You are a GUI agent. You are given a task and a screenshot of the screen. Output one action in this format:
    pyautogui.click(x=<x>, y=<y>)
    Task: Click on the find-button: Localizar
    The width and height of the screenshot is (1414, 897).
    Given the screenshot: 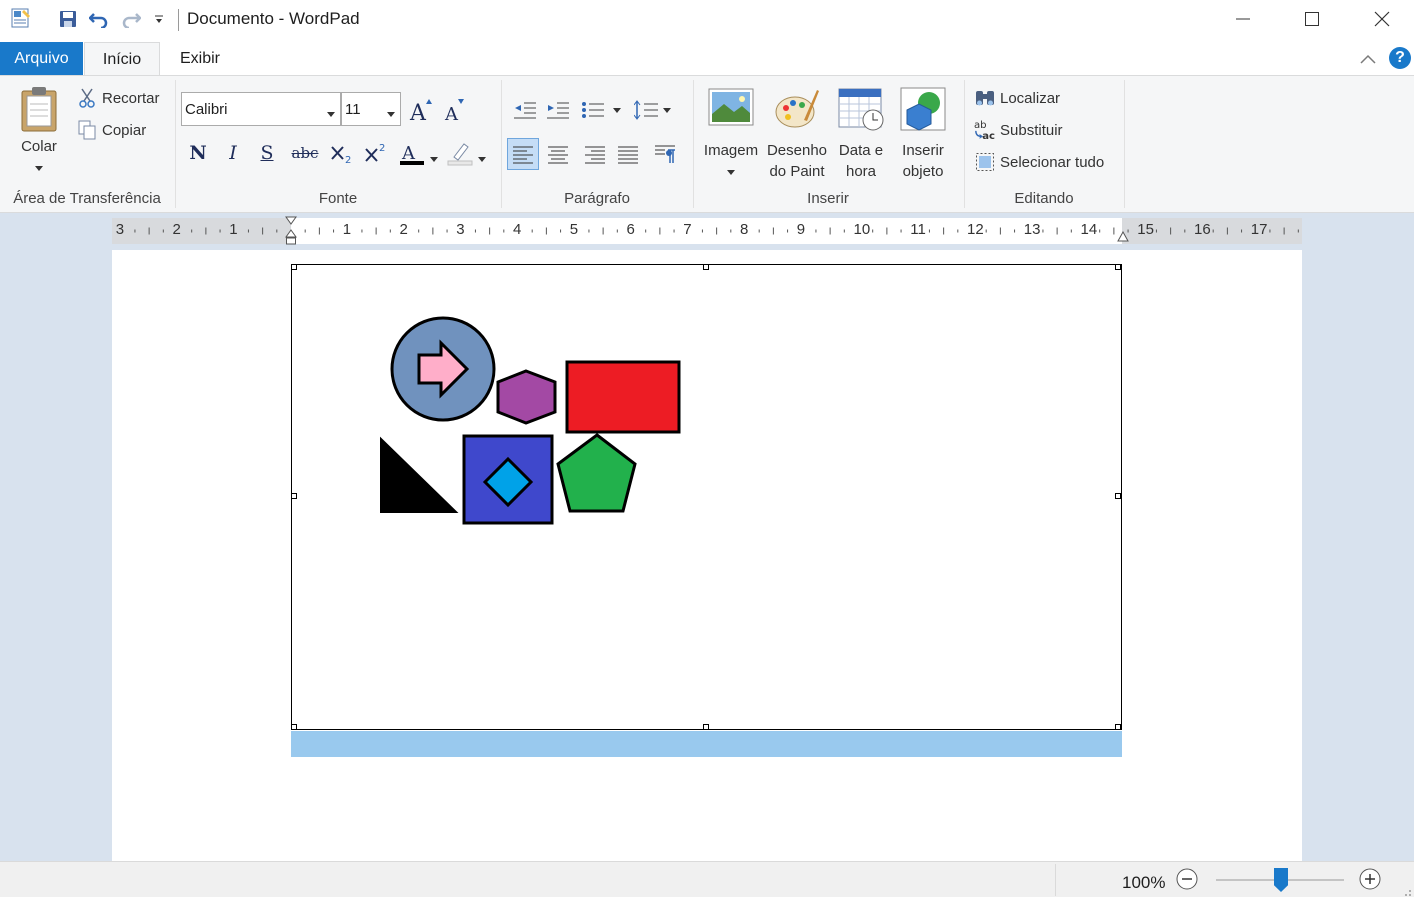 What is the action you would take?
    pyautogui.click(x=1017, y=98)
    